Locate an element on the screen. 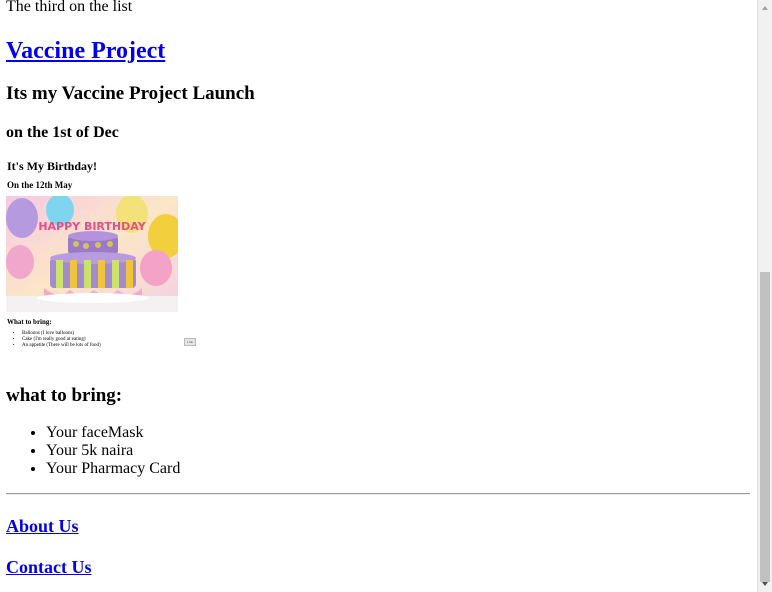 This screenshot has height=592, width=772. about-us-link: About Us is located at coordinates (378, 526).